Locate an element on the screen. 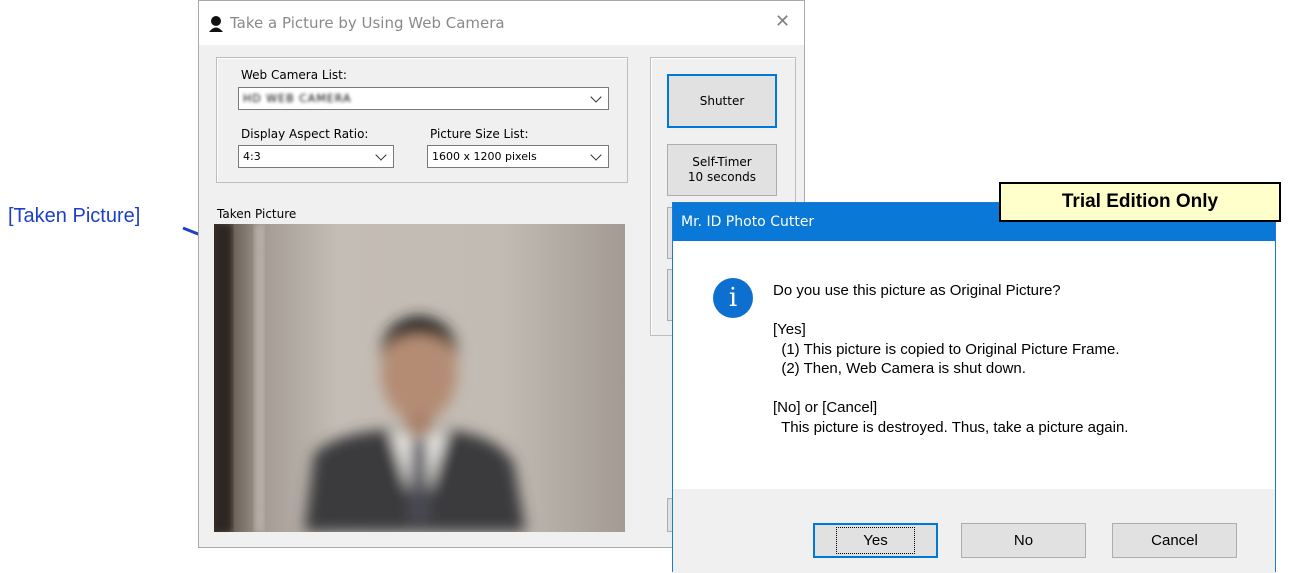 This screenshot has height=573, width=1290. dialog-title: Mr. ID Photo Cutter is located at coordinates (748, 222).